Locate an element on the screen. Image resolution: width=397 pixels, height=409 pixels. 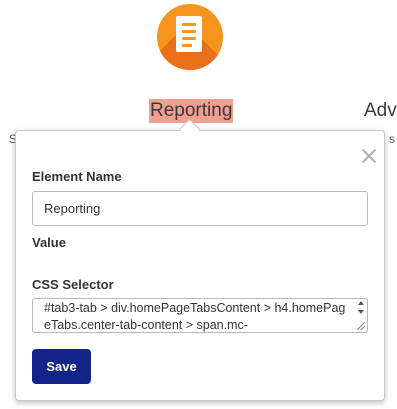
element-name-label: Element Name is located at coordinates (77, 176).